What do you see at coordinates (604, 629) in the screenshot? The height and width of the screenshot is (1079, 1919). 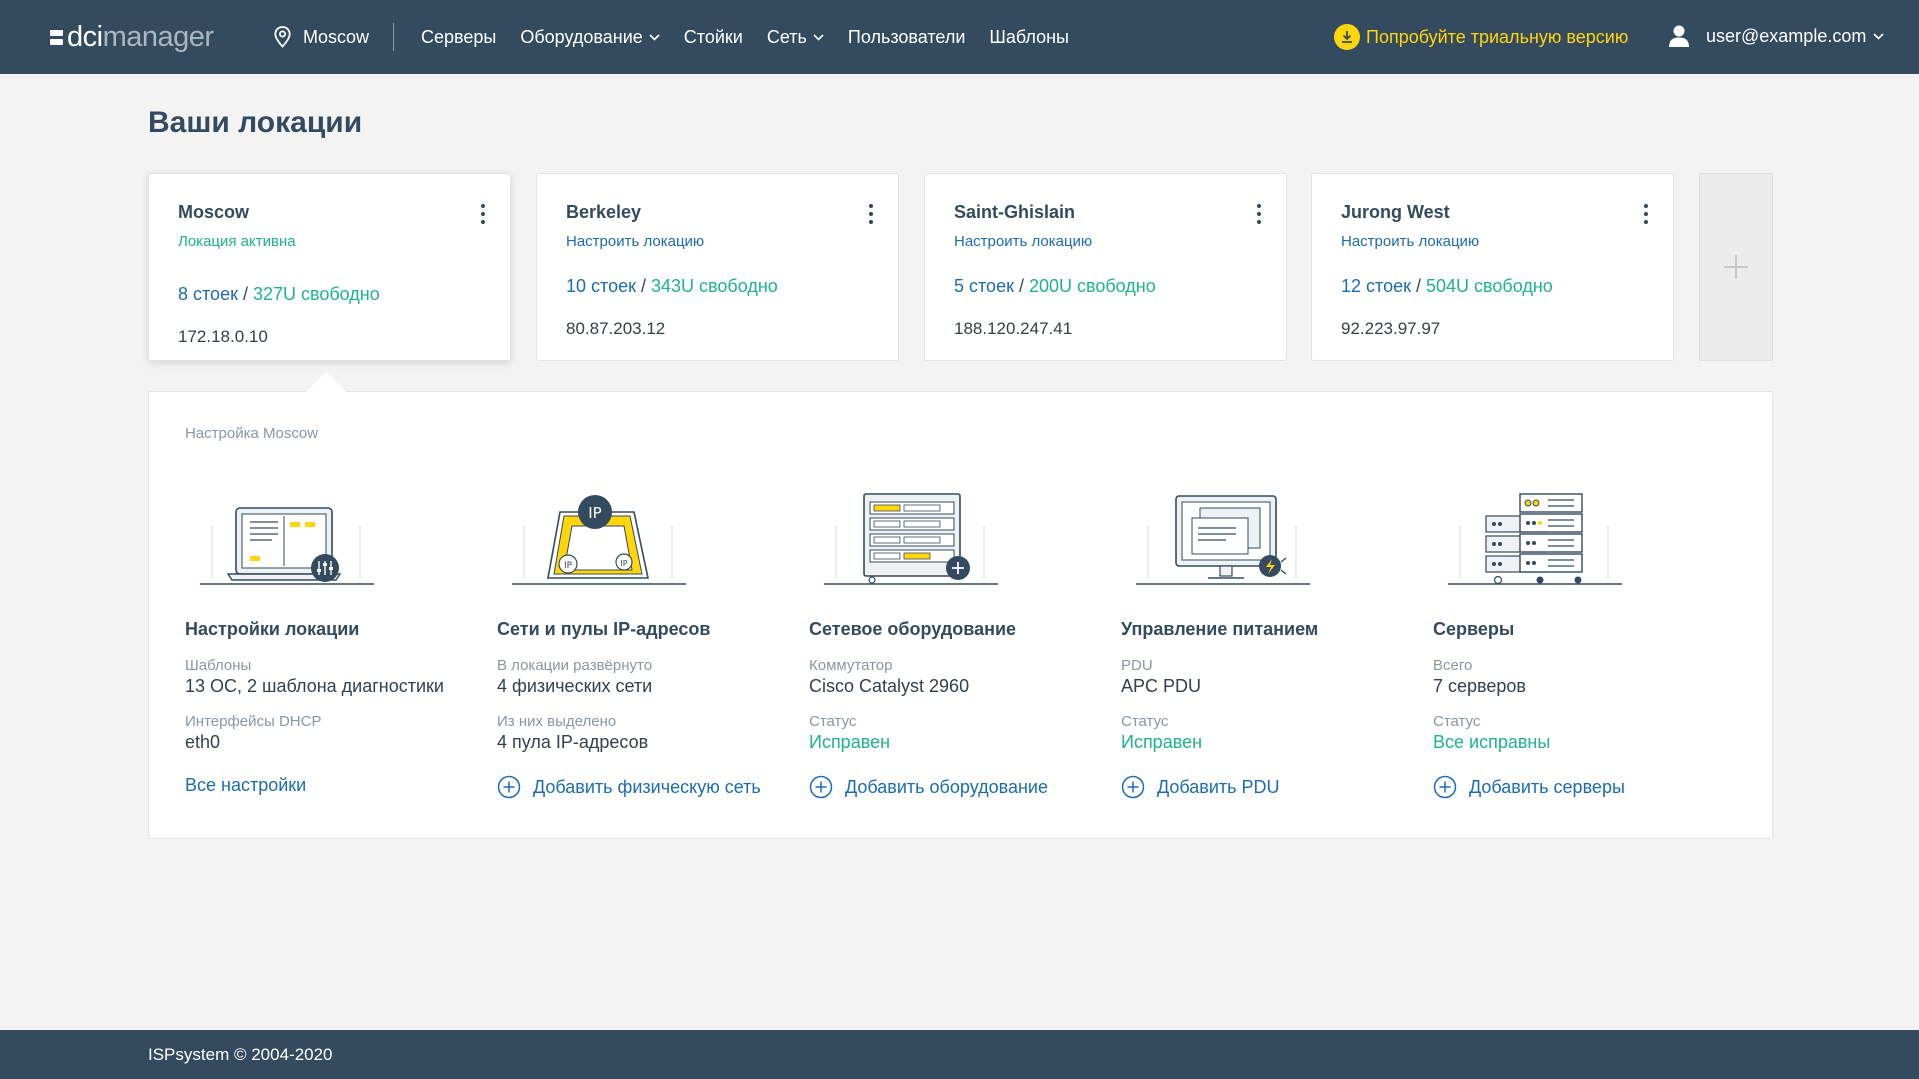 I see `section-title: Сети и пулы IP-адресов` at bounding box center [604, 629].